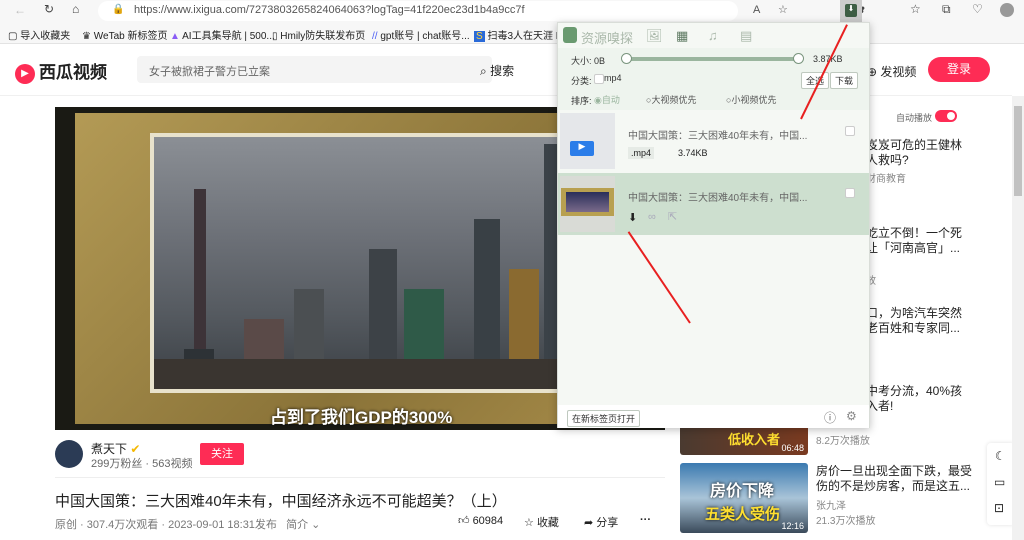 The width and height of the screenshot is (1024, 540). I want to click on resource-size: 3.74KB, so click(693, 153).